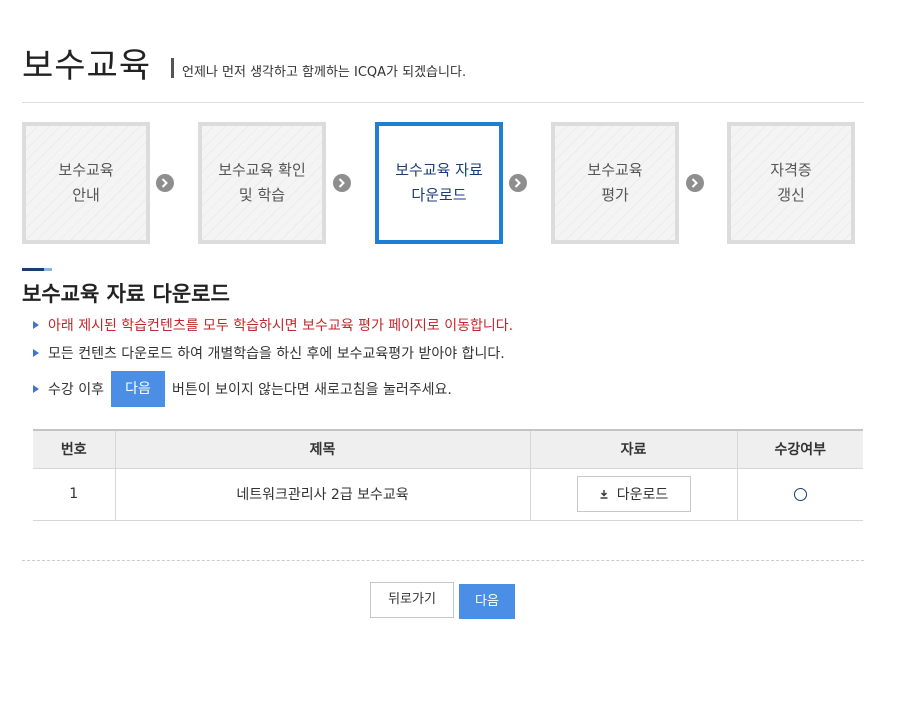 This screenshot has height=714, width=904. What do you see at coordinates (126, 294) in the screenshot?
I see `section-title: 보수교육 자료 다운로드` at bounding box center [126, 294].